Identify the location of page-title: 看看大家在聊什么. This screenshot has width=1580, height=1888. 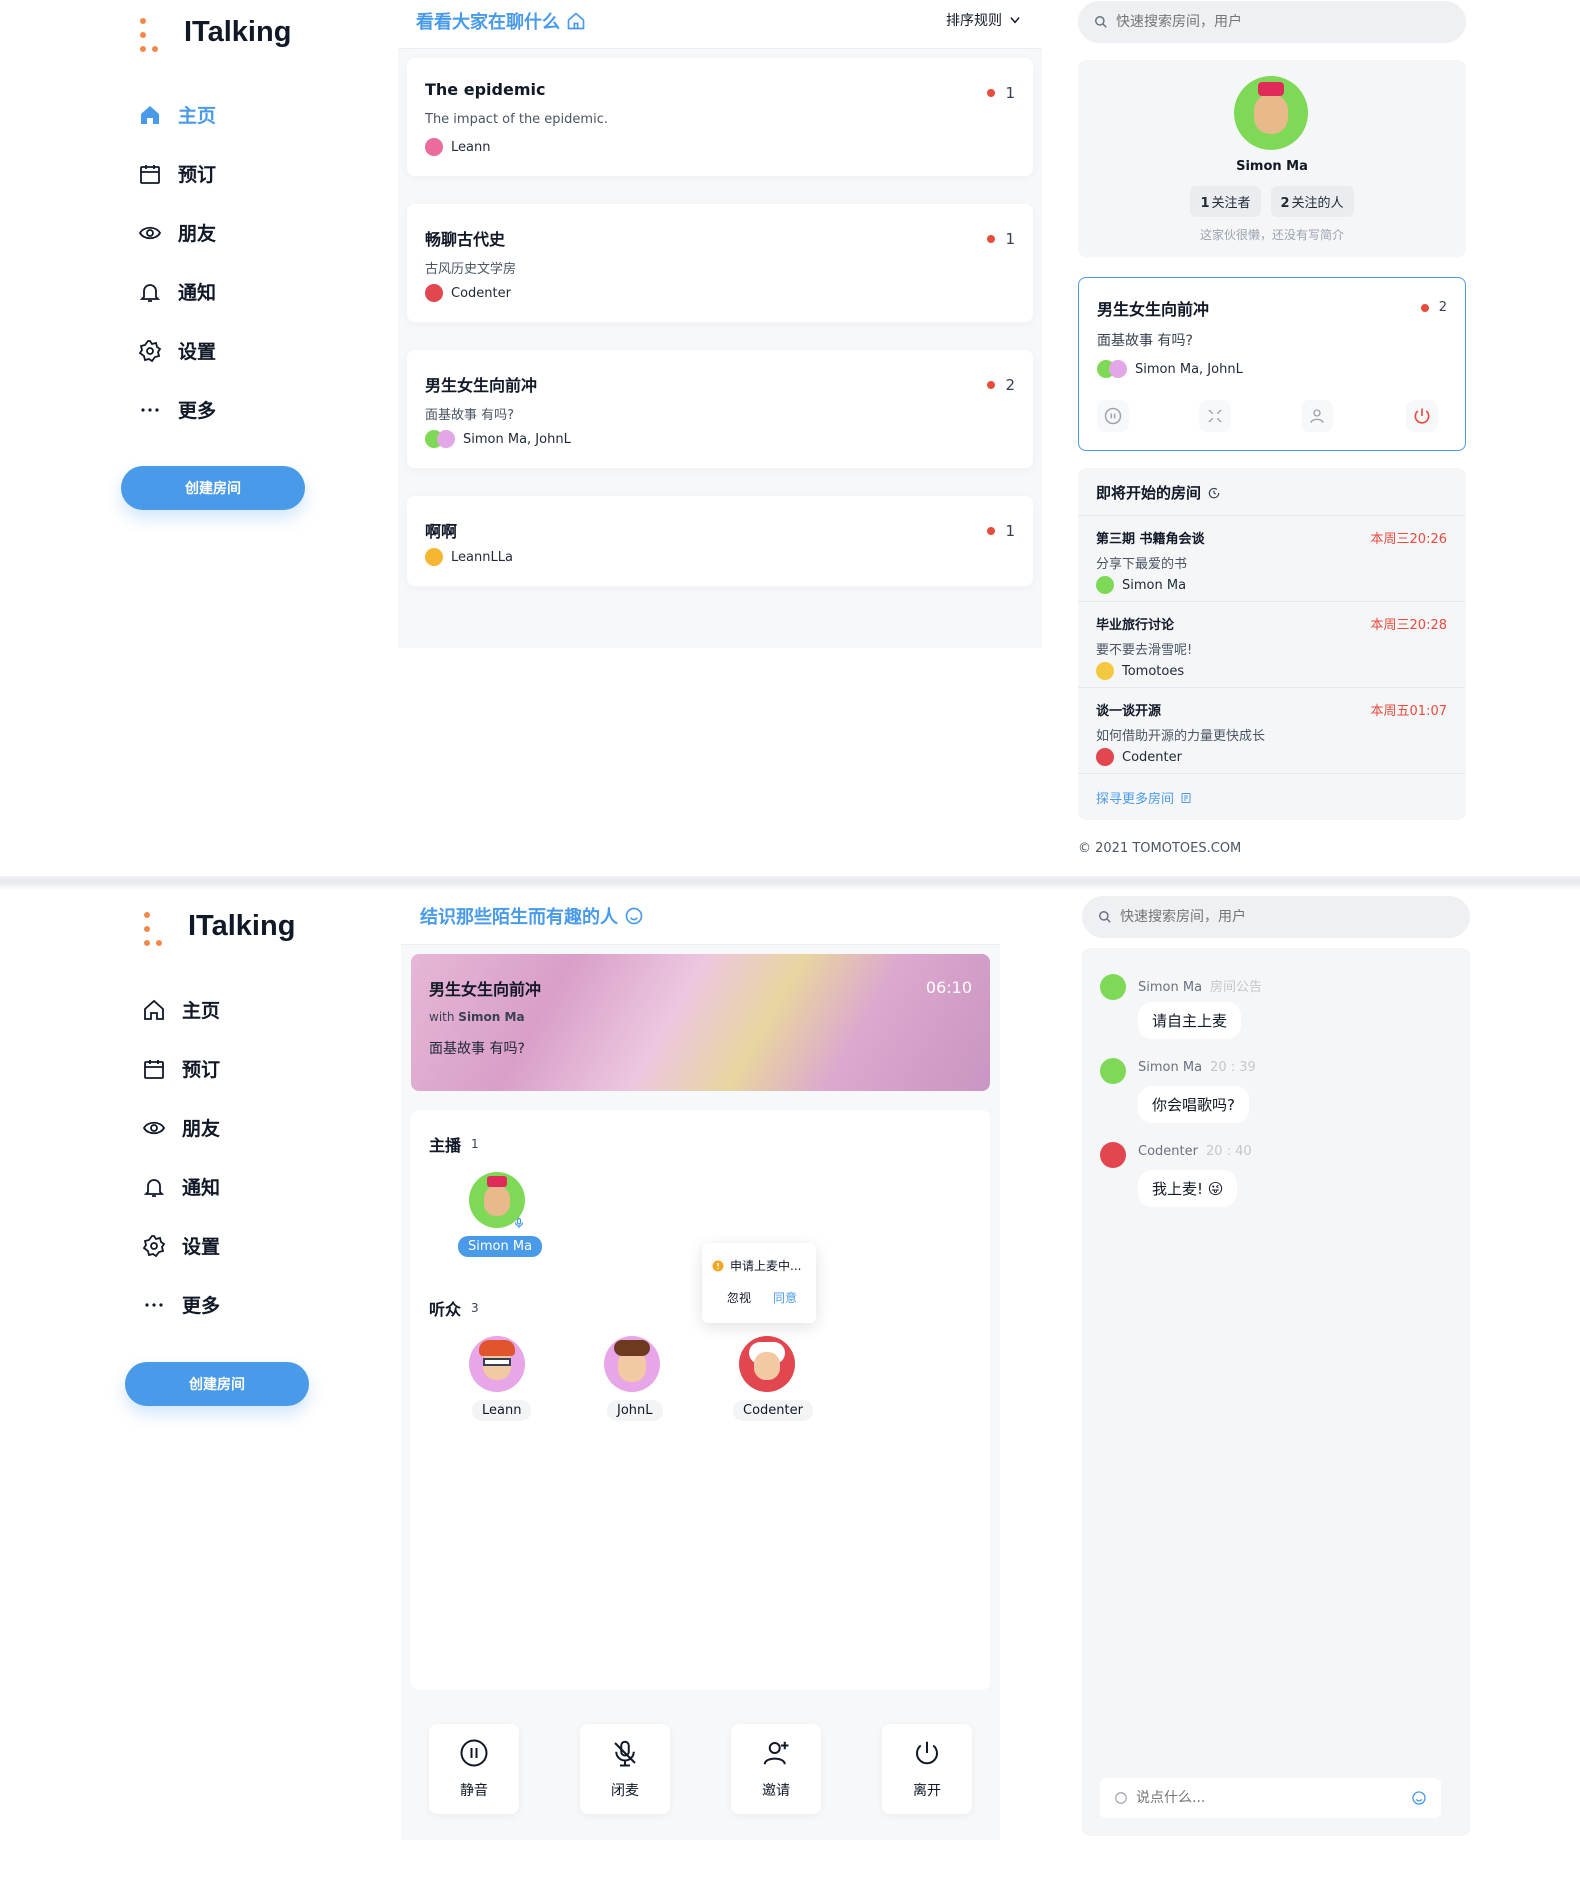
(501, 21).